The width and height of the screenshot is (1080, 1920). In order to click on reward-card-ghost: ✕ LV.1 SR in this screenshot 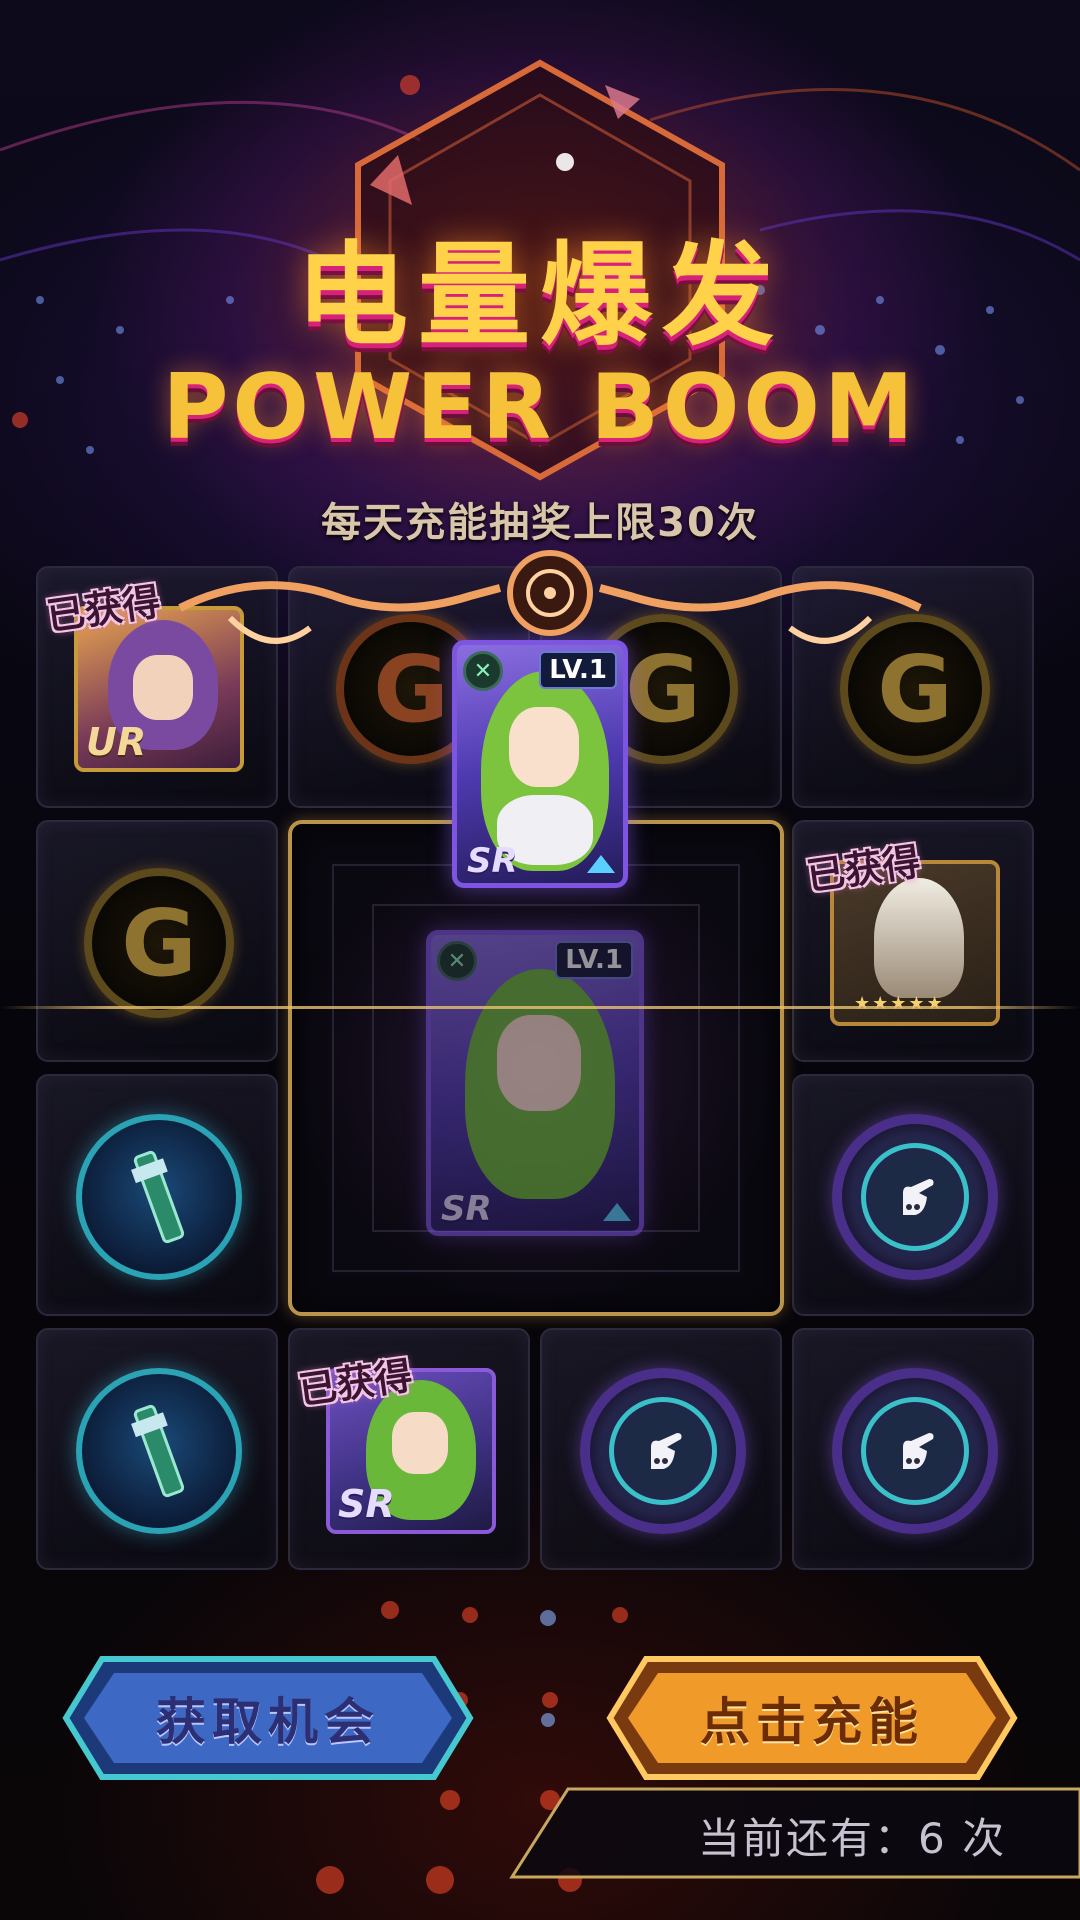, I will do `click(535, 1083)`.